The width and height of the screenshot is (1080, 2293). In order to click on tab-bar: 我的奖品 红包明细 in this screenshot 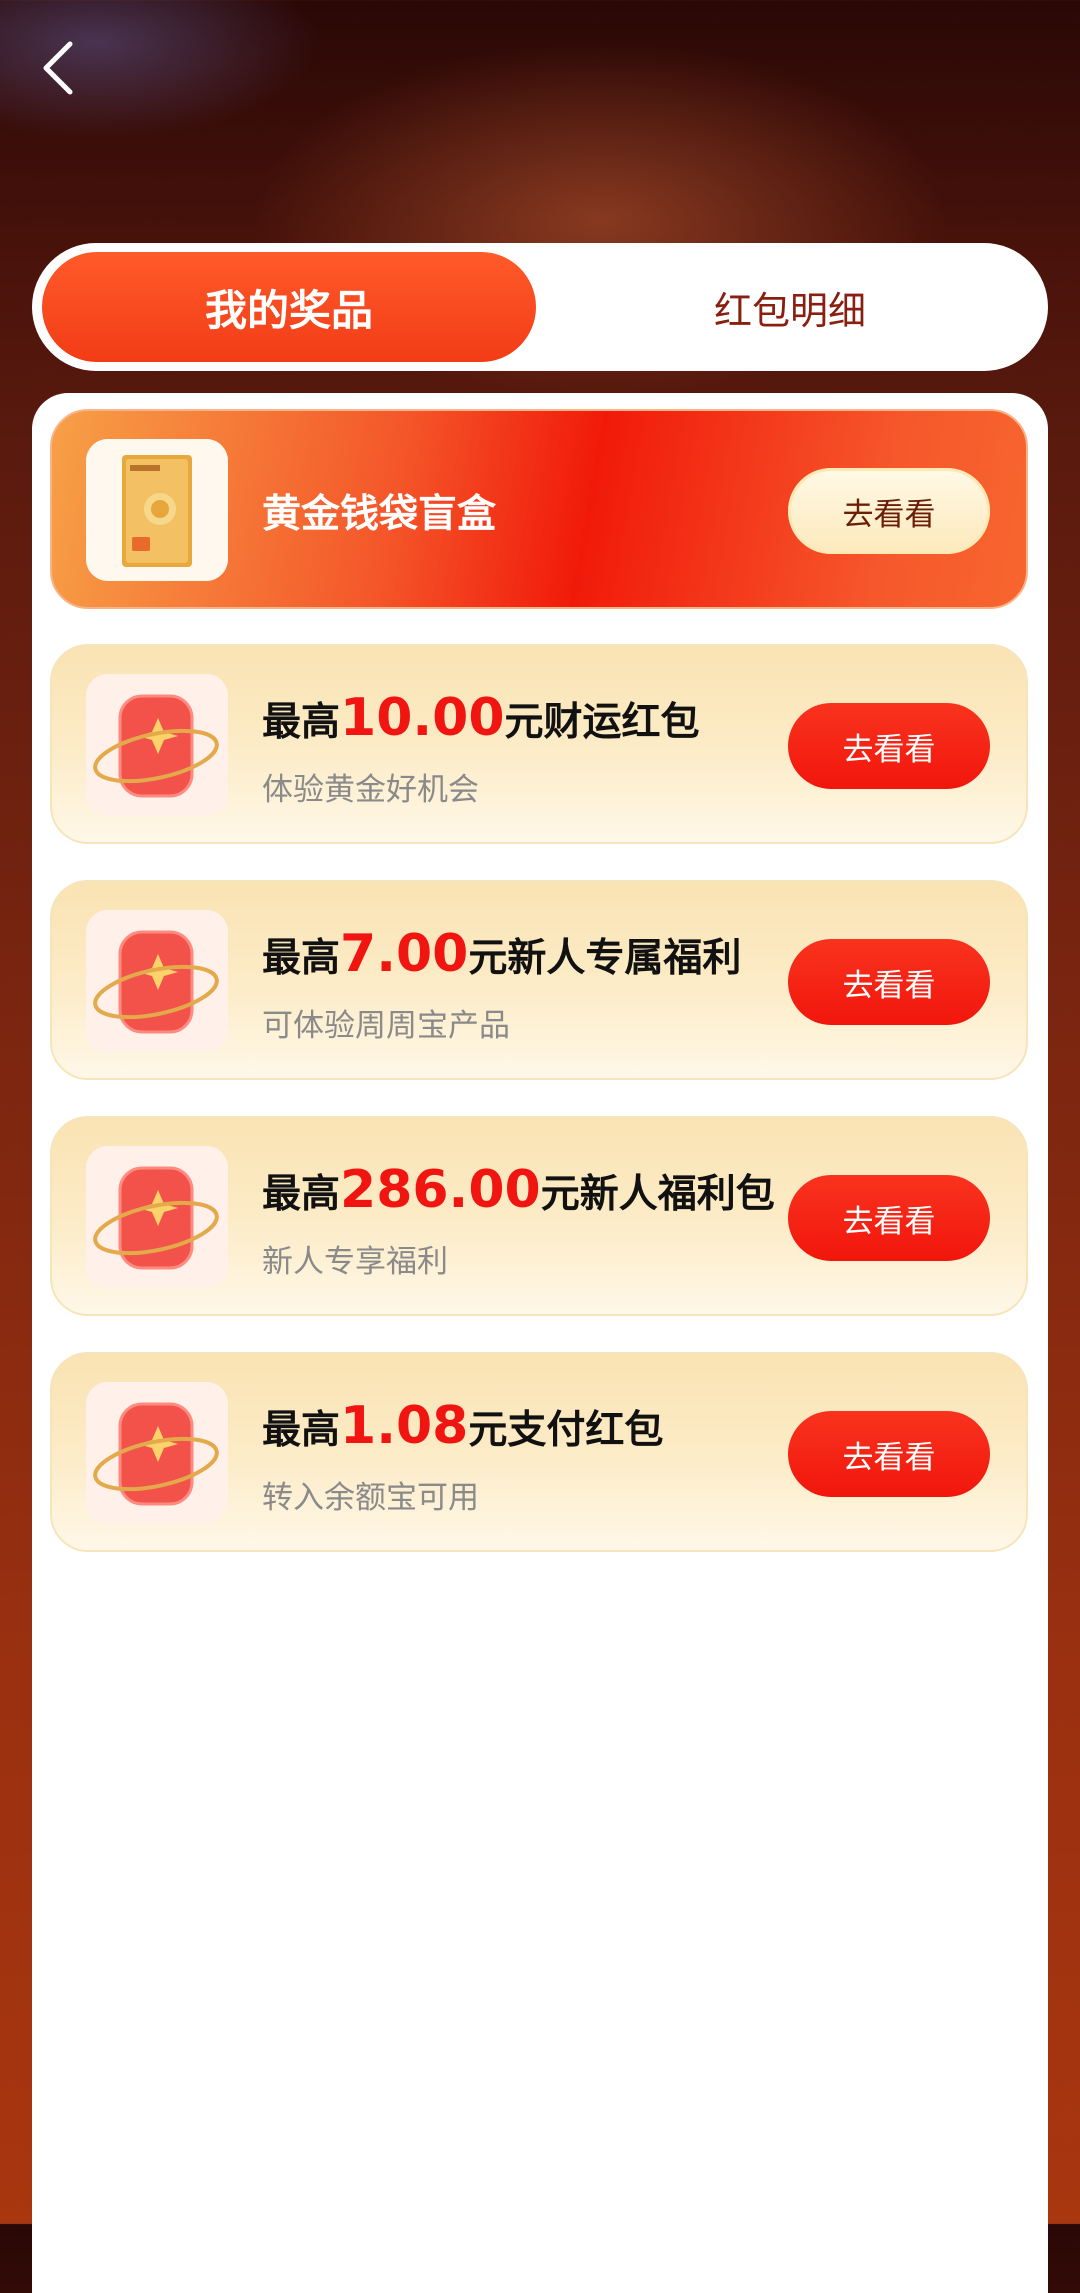, I will do `click(540, 307)`.